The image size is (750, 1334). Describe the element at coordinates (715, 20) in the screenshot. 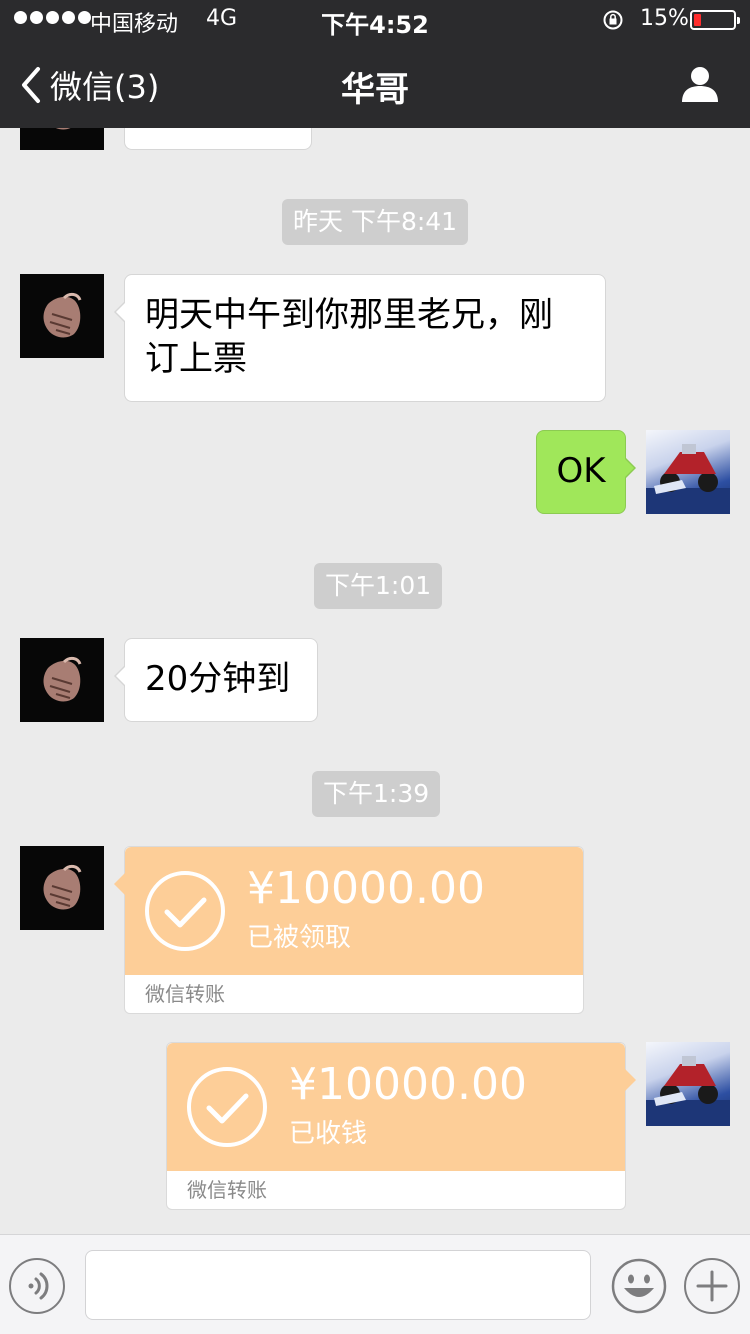

I see `battery-icon` at that location.